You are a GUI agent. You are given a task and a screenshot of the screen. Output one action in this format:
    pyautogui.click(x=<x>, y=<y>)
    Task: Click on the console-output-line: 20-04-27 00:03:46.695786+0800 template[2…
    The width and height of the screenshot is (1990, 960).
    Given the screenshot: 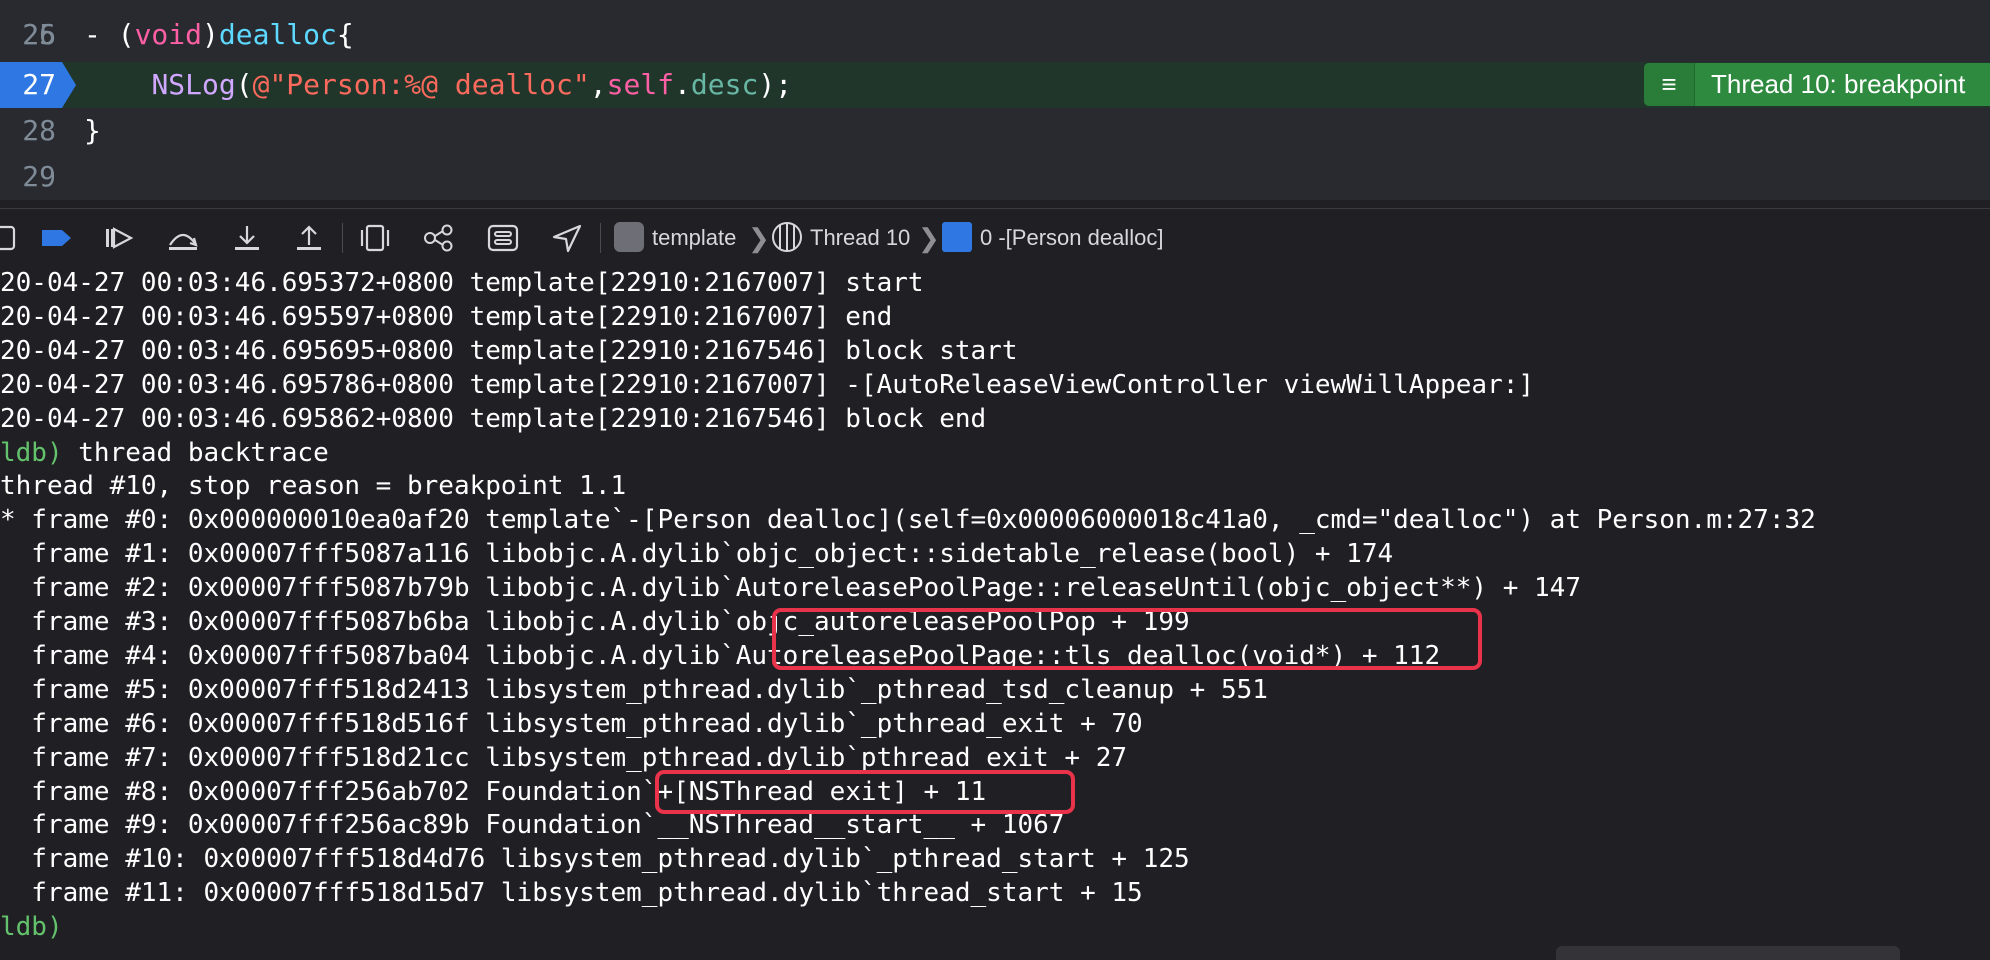 What is the action you would take?
    pyautogui.click(x=767, y=385)
    